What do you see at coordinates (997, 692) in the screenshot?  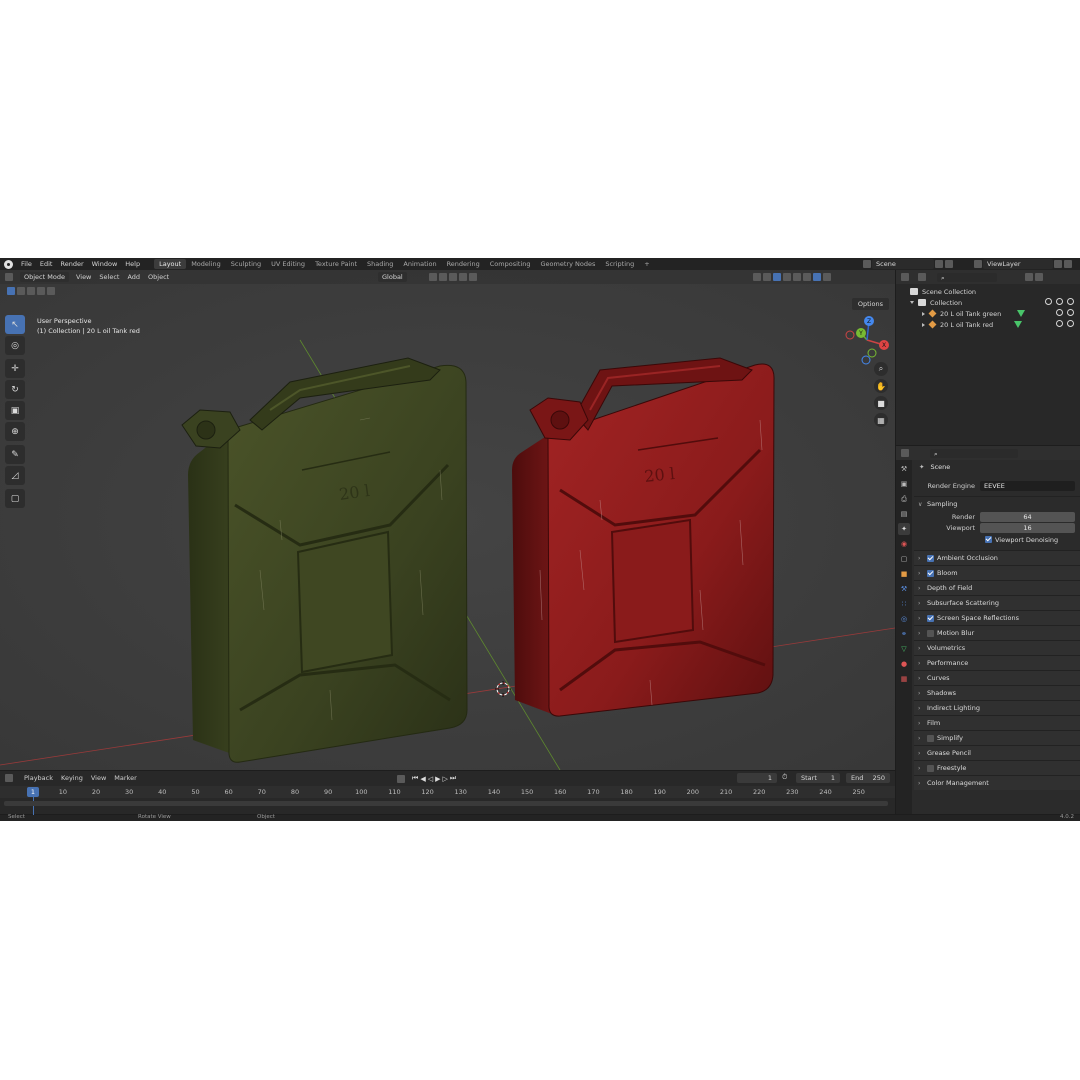 I see `panel-shadows: › Shadows` at bounding box center [997, 692].